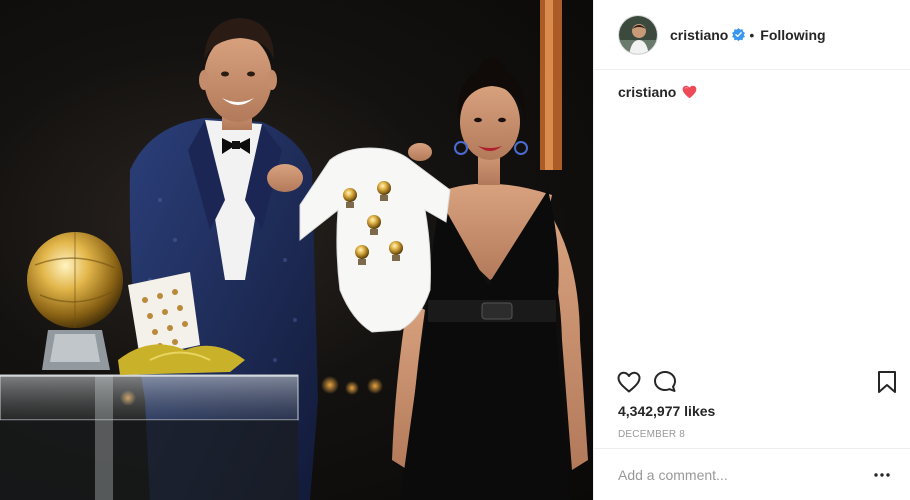  Describe the element at coordinates (666, 411) in the screenshot. I see `likes-count: 4,342,977 likes` at that location.